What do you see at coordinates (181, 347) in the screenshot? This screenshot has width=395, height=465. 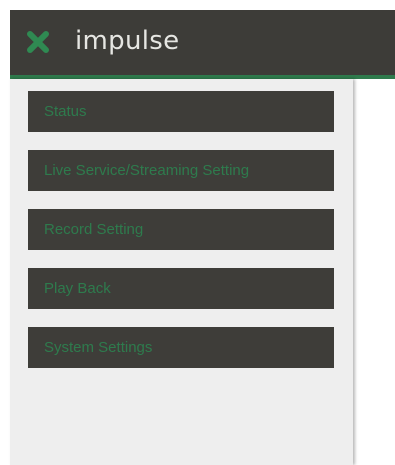 I see `sidebar-item-system-settings: System Settings` at bounding box center [181, 347].